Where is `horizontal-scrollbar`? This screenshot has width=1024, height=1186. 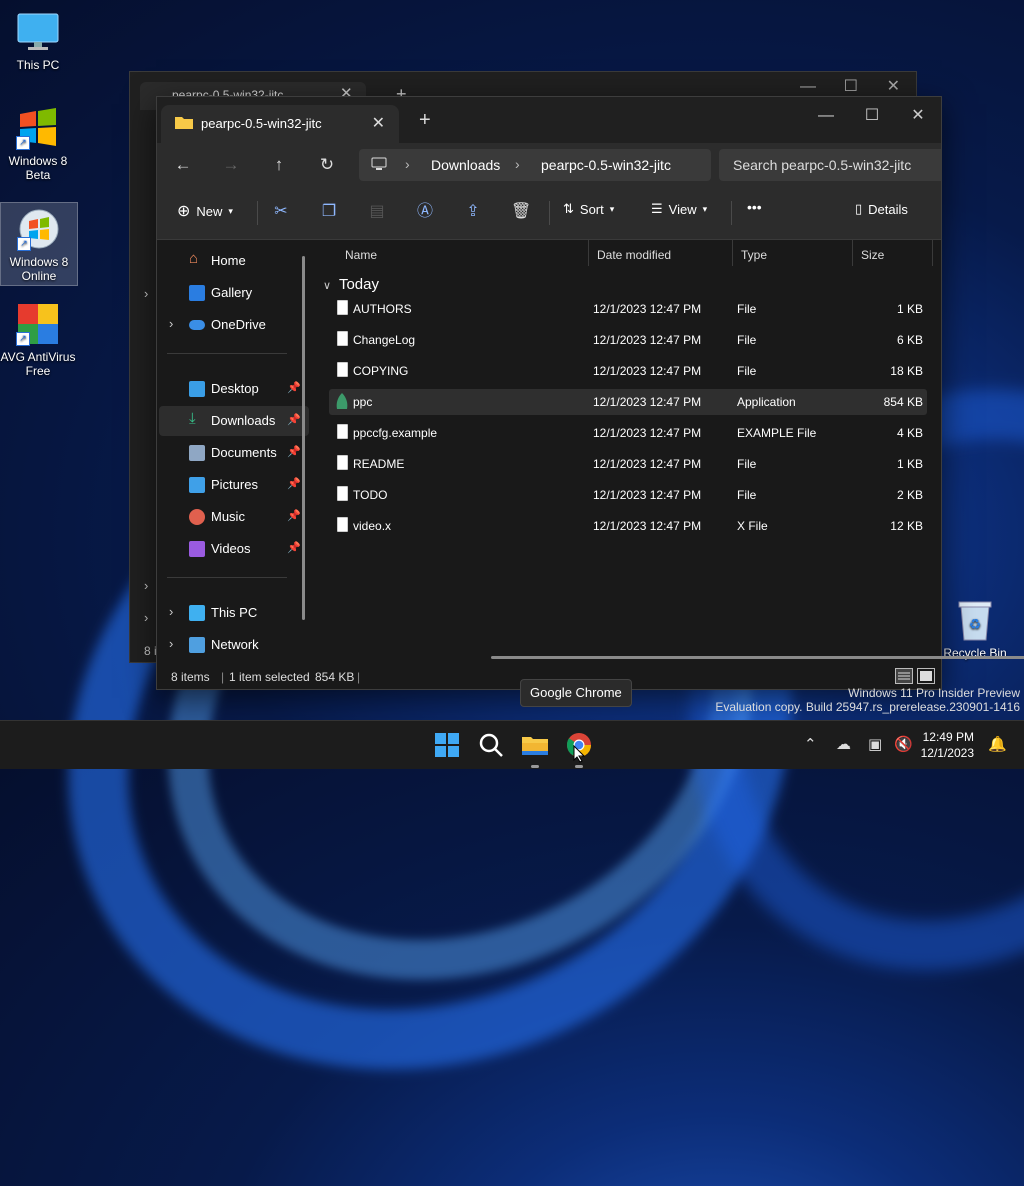
horizontal-scrollbar is located at coordinates (757, 657).